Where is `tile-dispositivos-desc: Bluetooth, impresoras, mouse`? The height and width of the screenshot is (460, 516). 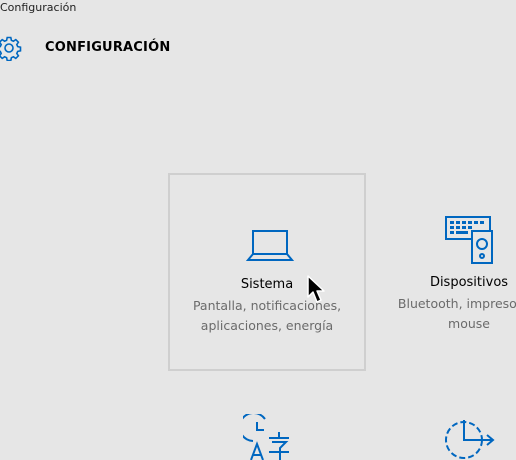
tile-dispositivos-desc: Bluetooth, impresoras, mouse is located at coordinates (443, 314).